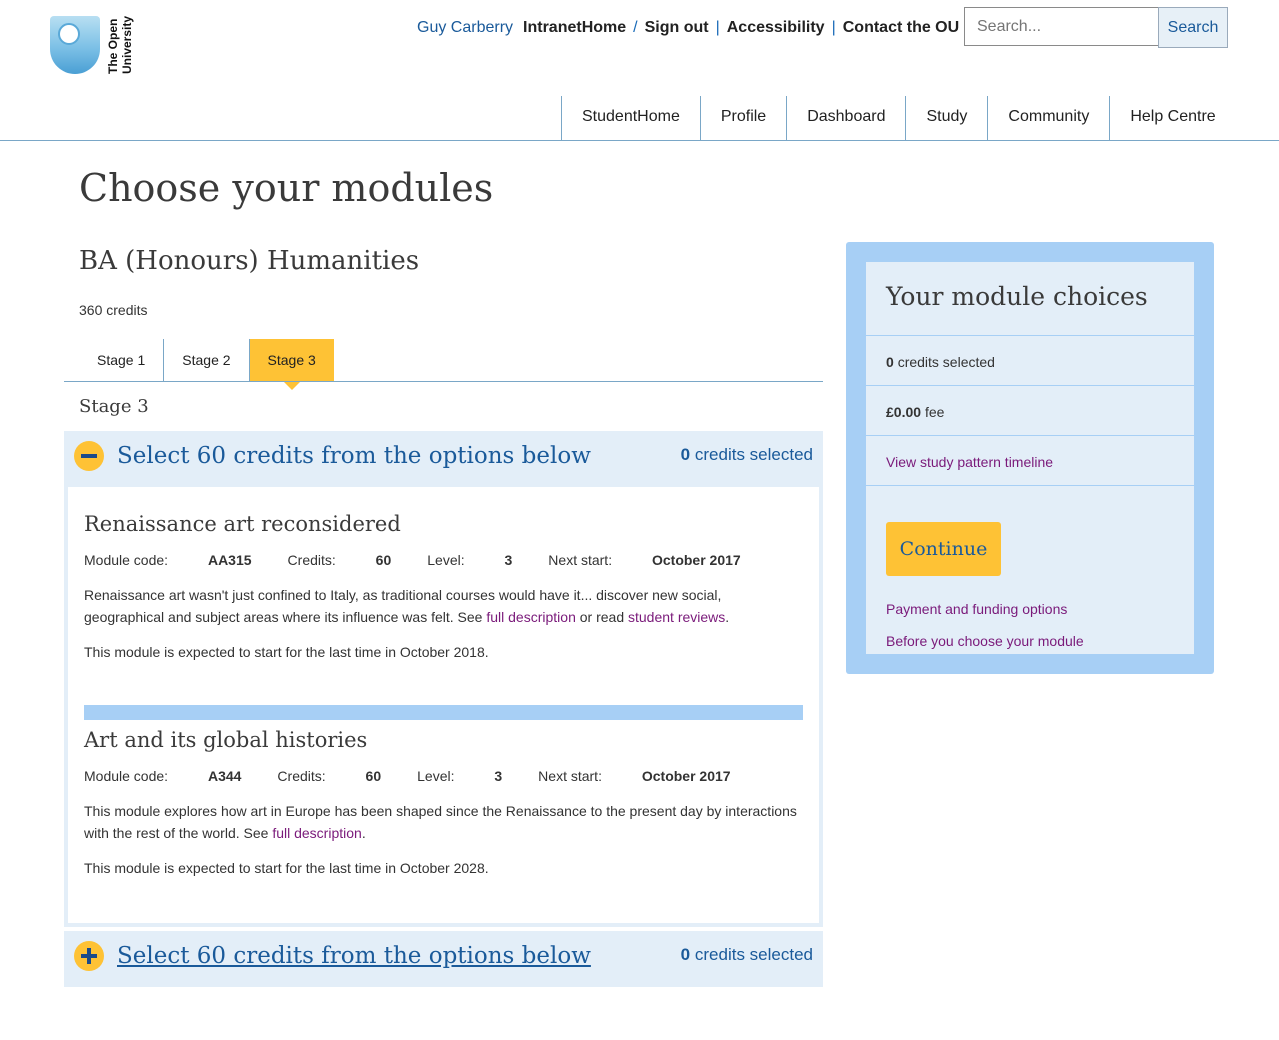  What do you see at coordinates (1030, 360) in the screenshot?
I see `credits-selected-row: 0 credits selected` at bounding box center [1030, 360].